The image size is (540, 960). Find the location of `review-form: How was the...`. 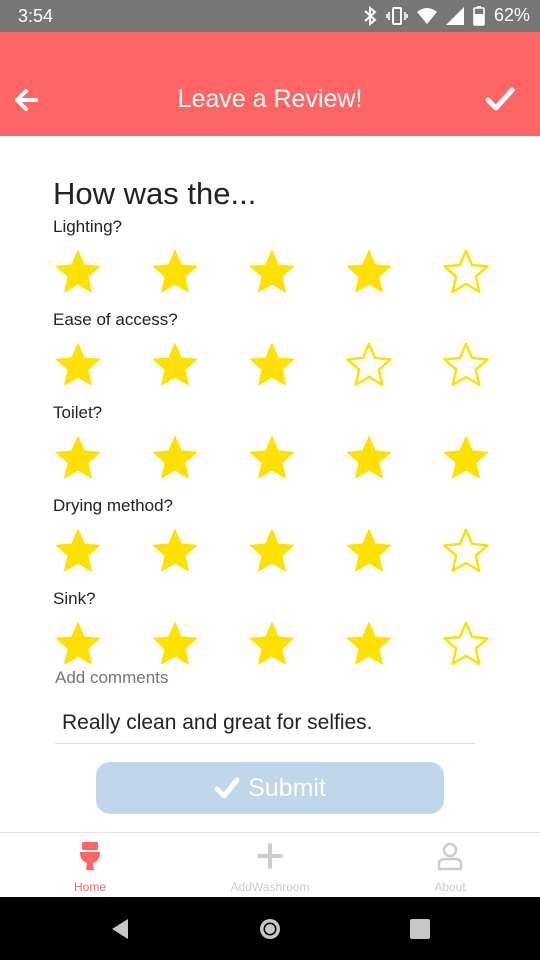

review-form: How was the... is located at coordinates (278, 194).